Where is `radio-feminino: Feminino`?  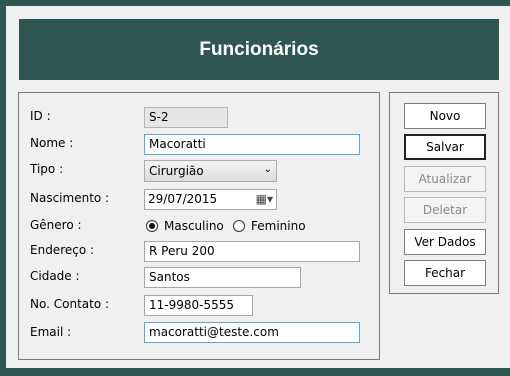 radio-feminino: Feminino is located at coordinates (269, 226).